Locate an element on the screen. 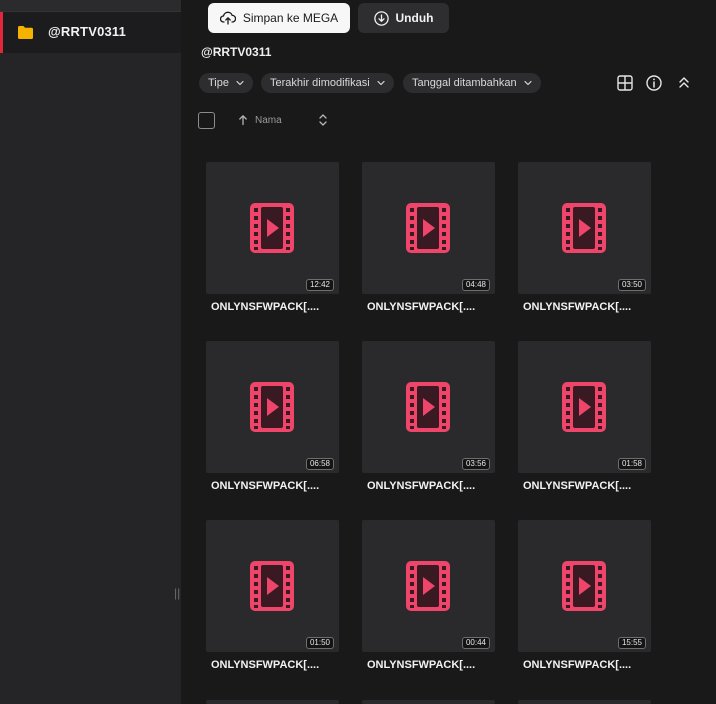 This screenshot has height=704, width=716. filter-modified-label: Terakhir dimodifikasi is located at coordinates (320, 83).